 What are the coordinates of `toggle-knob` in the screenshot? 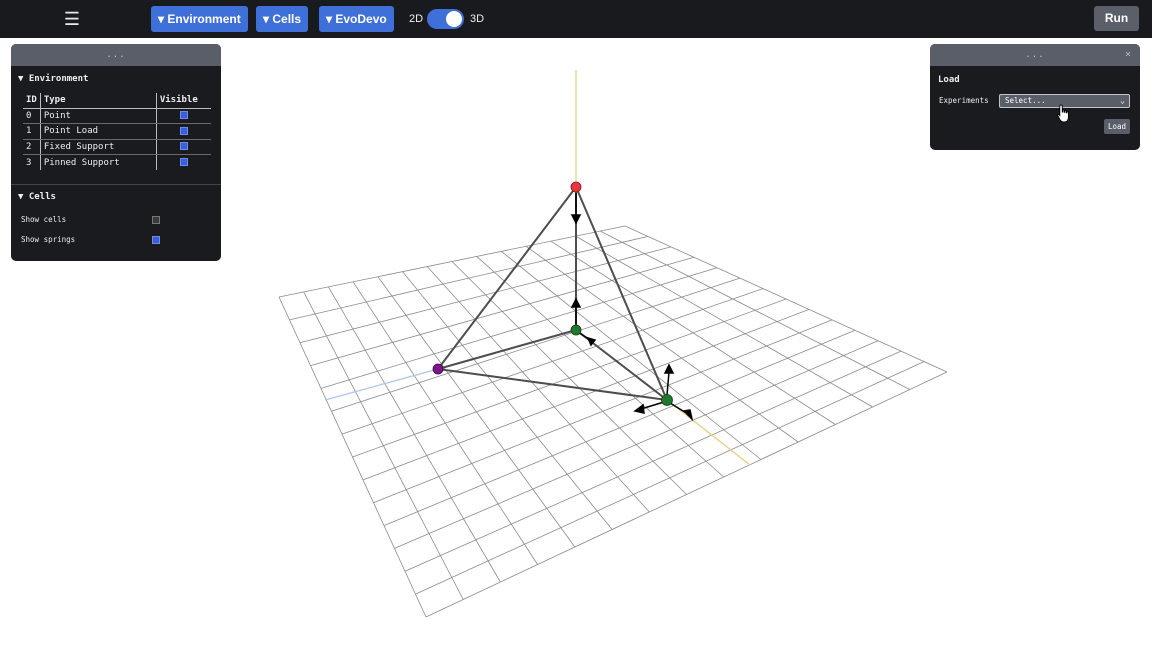 It's located at (454, 19).